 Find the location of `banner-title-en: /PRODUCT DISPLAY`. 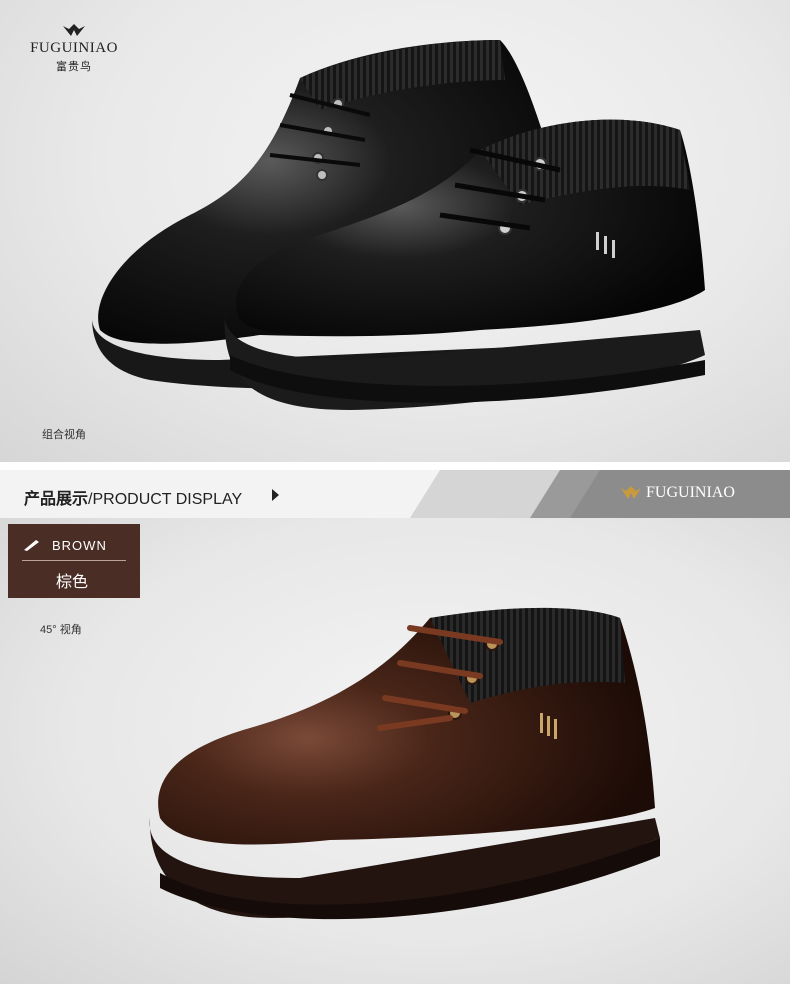

banner-title-en: /PRODUCT DISPLAY is located at coordinates (165, 499).